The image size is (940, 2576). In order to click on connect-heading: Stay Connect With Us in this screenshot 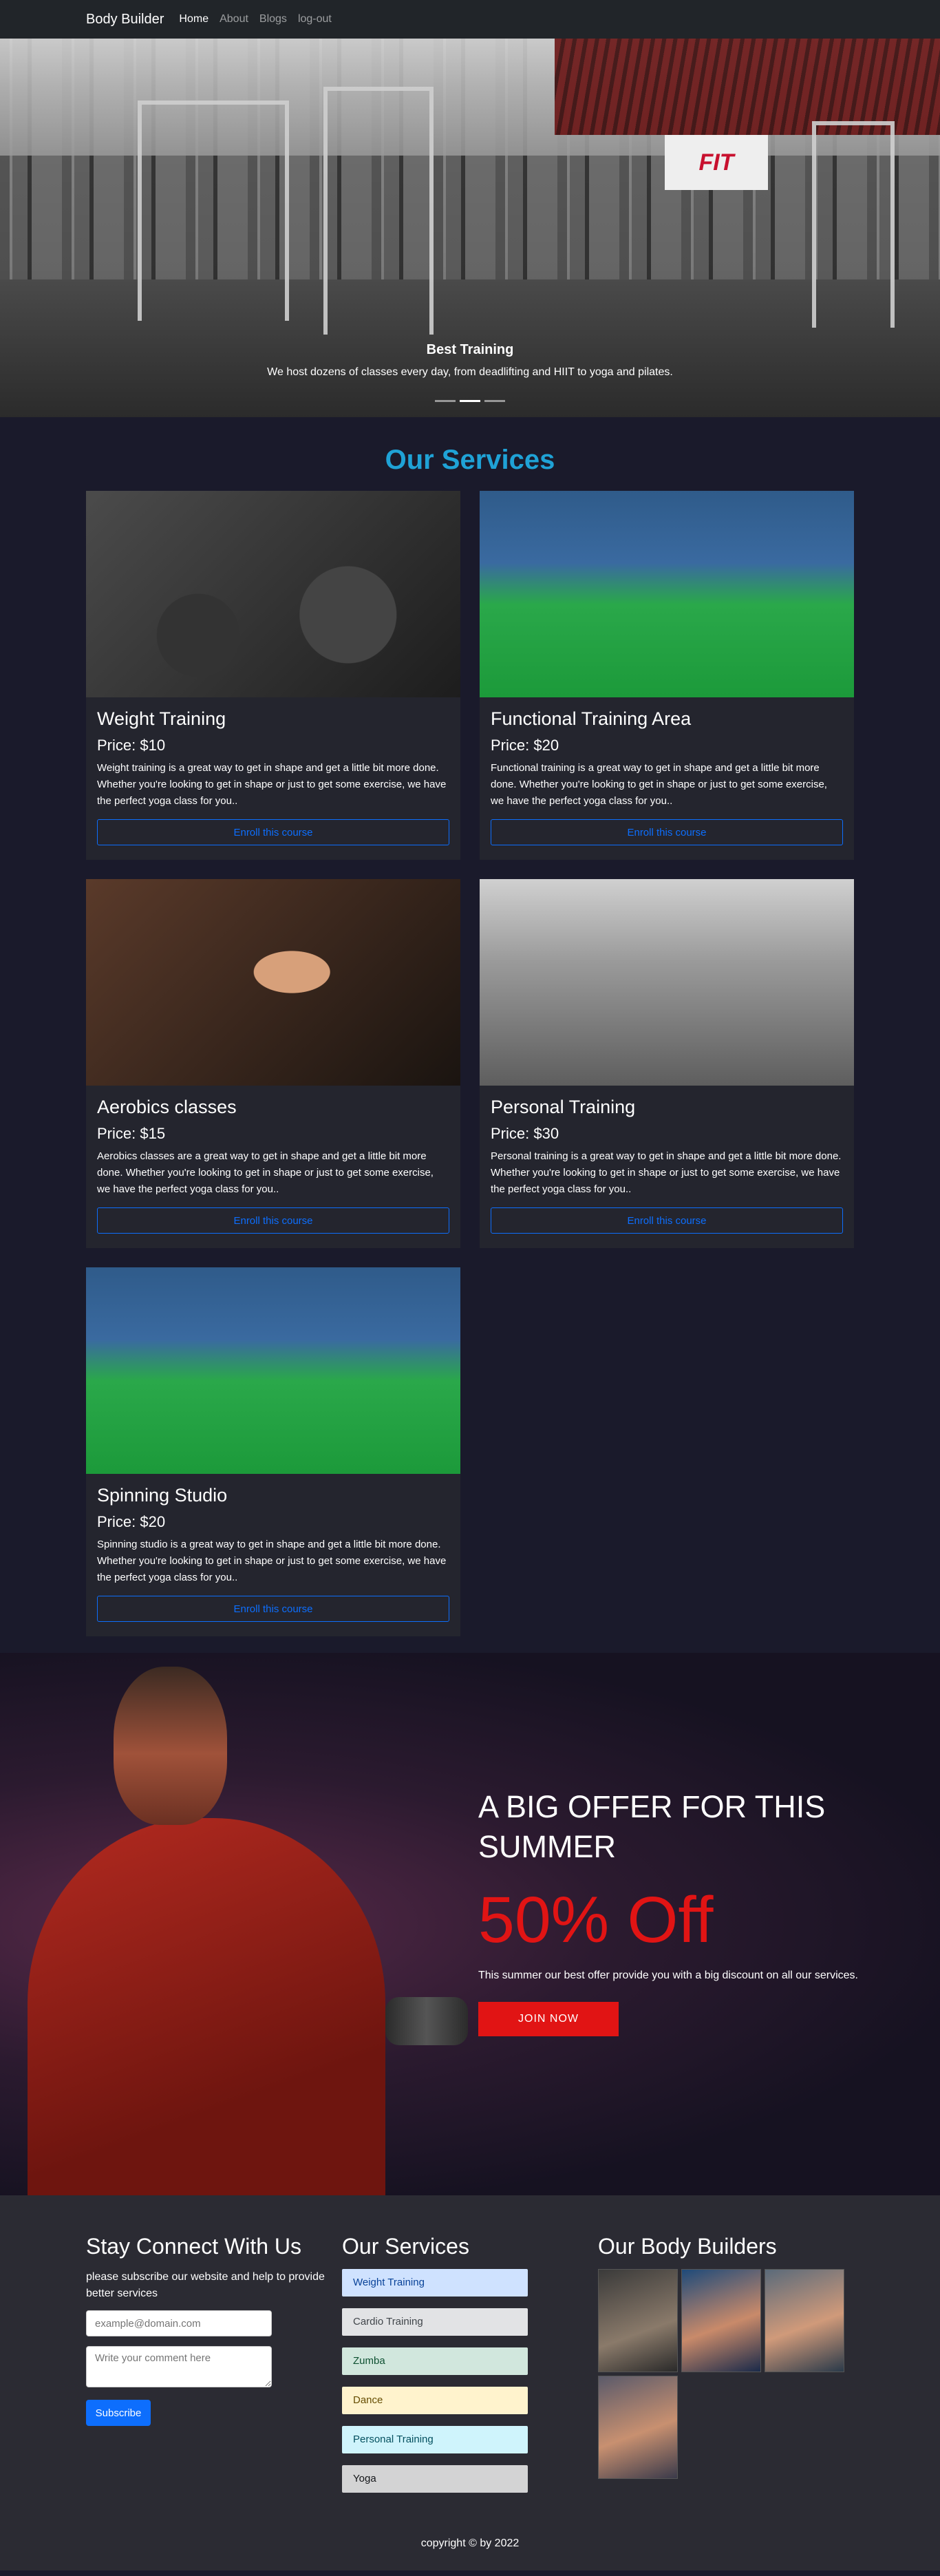, I will do `click(193, 2246)`.